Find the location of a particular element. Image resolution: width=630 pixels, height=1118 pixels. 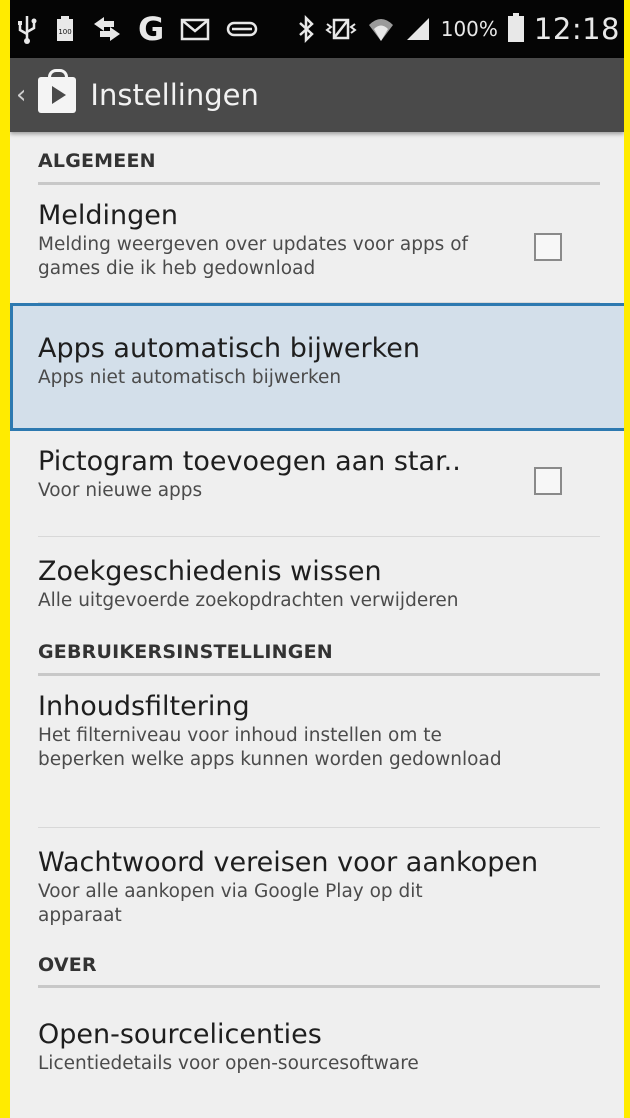

google-g-icon: G is located at coordinates (151, 29).